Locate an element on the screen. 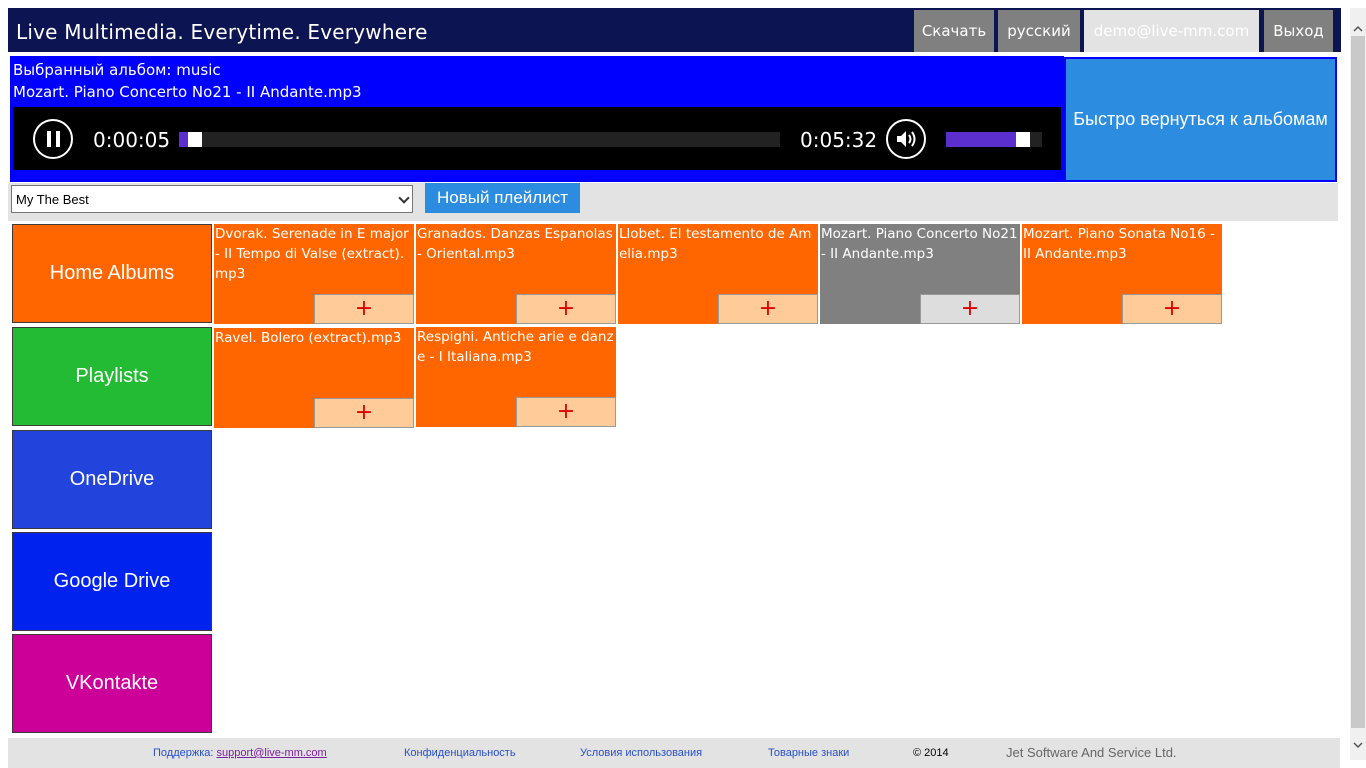 The width and height of the screenshot is (1366, 768). progress-handle is located at coordinates (195, 139).